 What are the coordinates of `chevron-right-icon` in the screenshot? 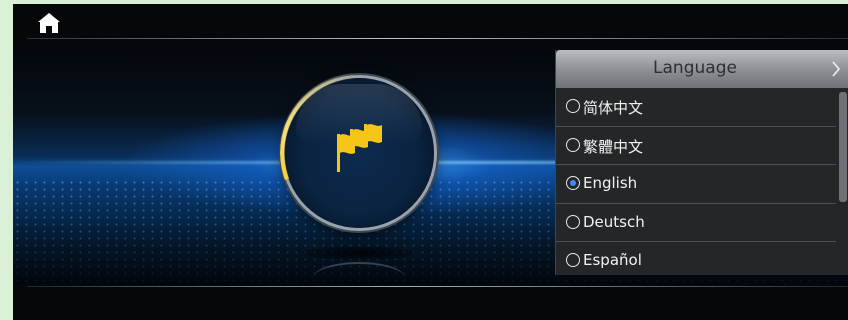 It's located at (836, 69).